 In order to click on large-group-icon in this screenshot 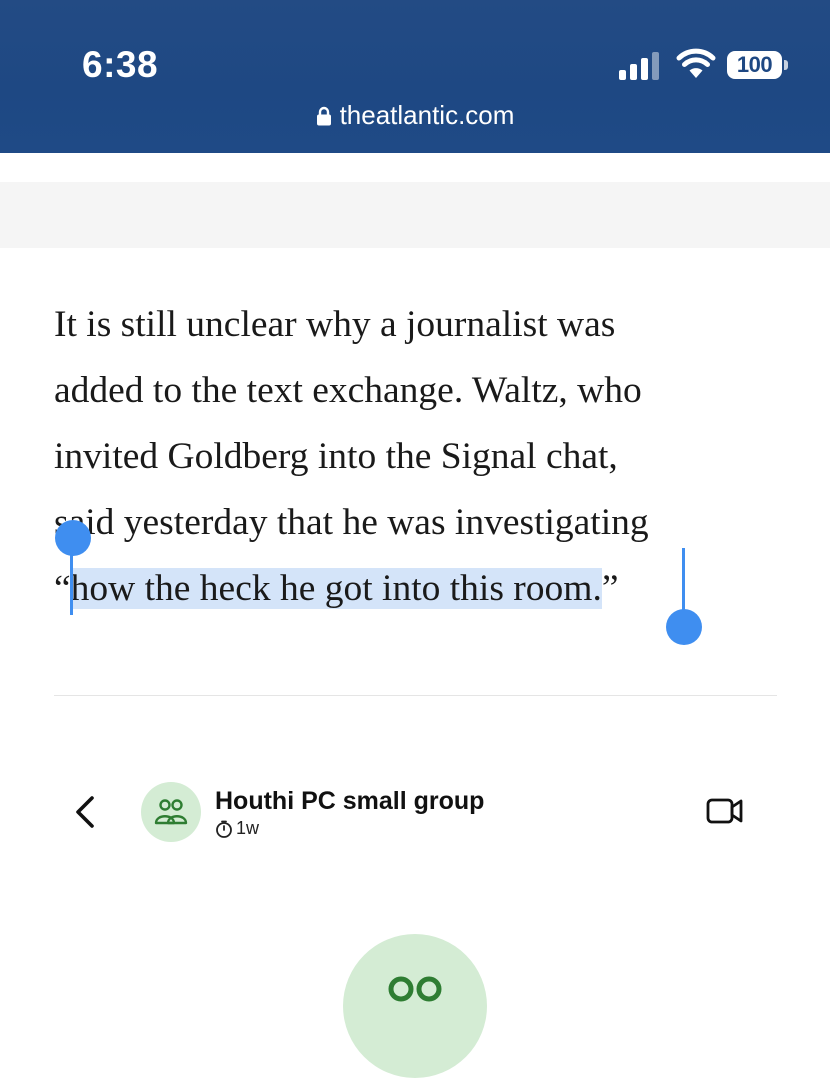, I will do `click(415, 989)`.